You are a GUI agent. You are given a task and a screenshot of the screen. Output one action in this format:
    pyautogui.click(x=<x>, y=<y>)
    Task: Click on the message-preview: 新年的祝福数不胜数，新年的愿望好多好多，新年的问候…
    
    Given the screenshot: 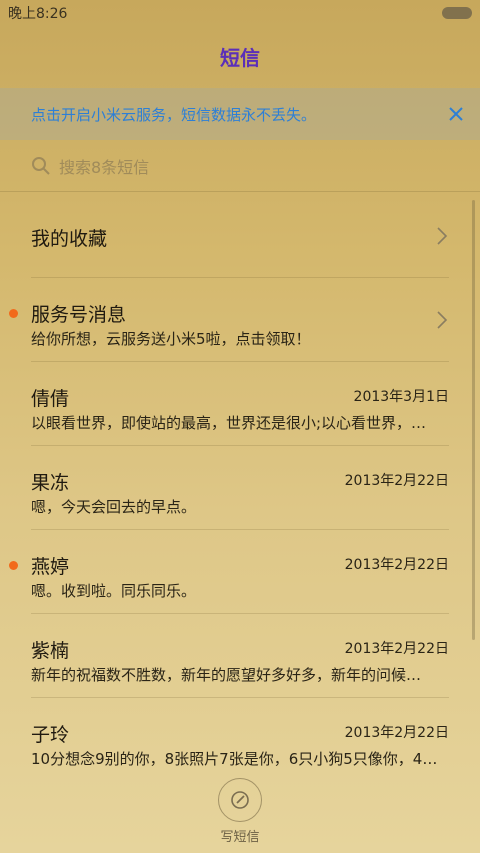 What is the action you would take?
    pyautogui.click(x=226, y=675)
    